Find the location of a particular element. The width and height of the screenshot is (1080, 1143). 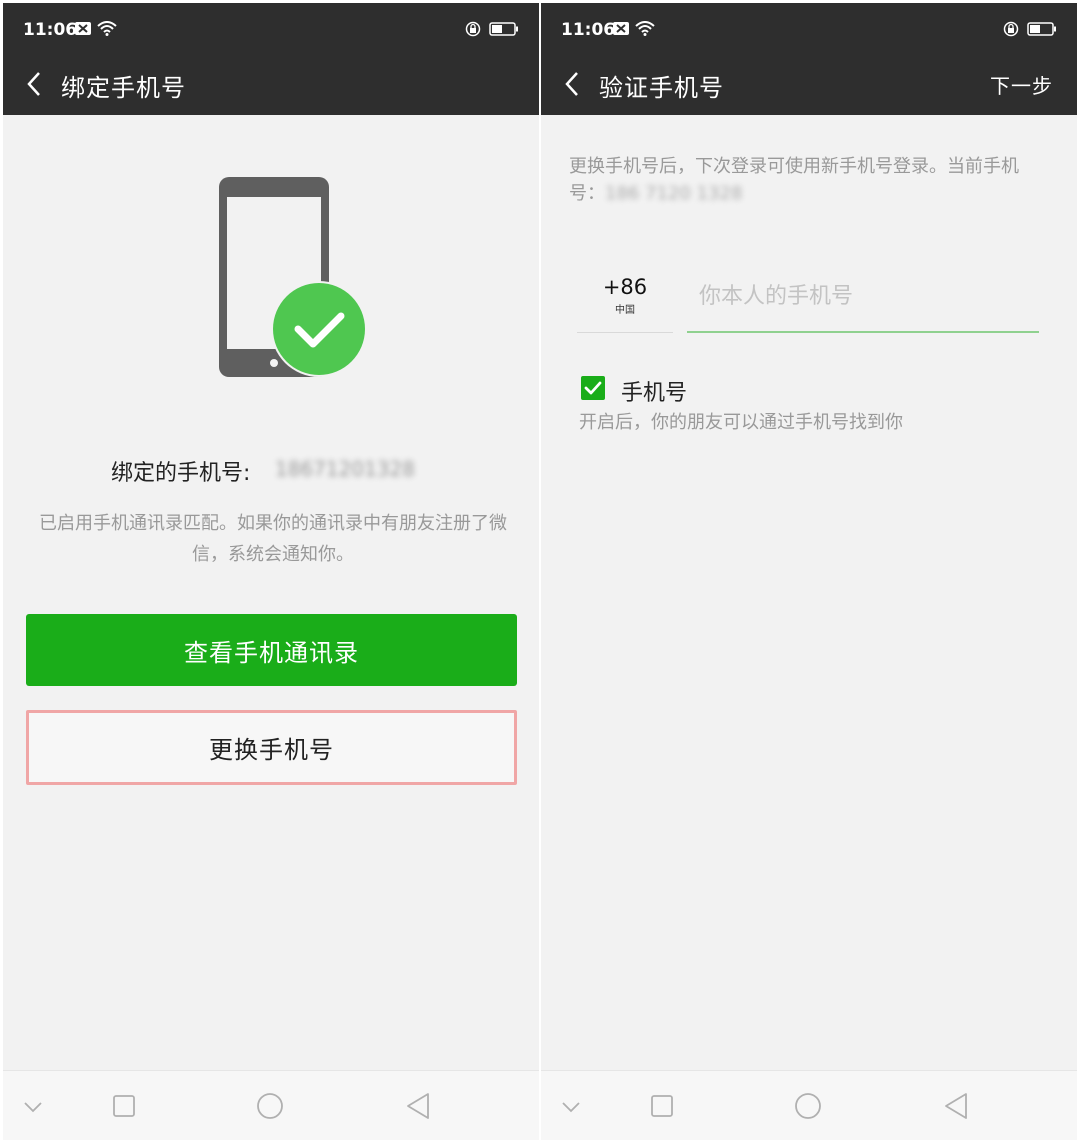

country-code-selector: +86 中国 is located at coordinates (625, 304).